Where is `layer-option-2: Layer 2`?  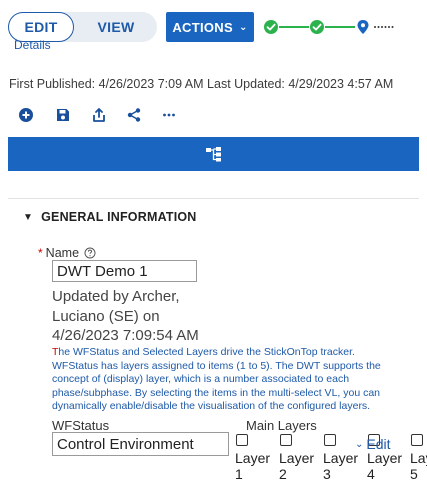 layer-option-2: Layer 2 is located at coordinates (299, 458).